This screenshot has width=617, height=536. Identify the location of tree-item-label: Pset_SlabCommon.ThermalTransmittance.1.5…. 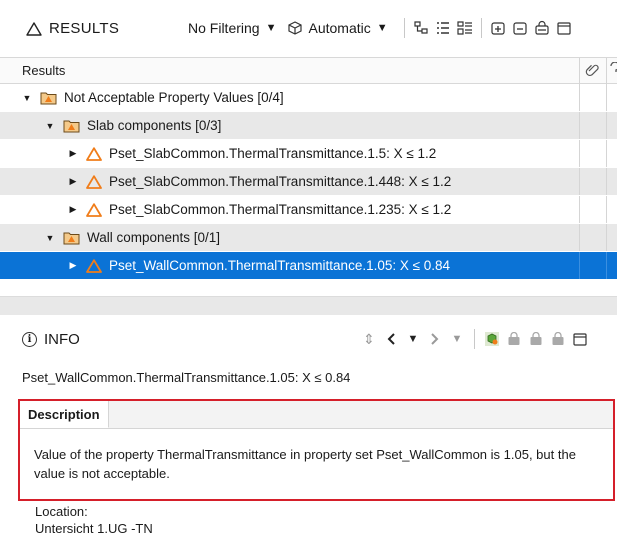
(273, 153).